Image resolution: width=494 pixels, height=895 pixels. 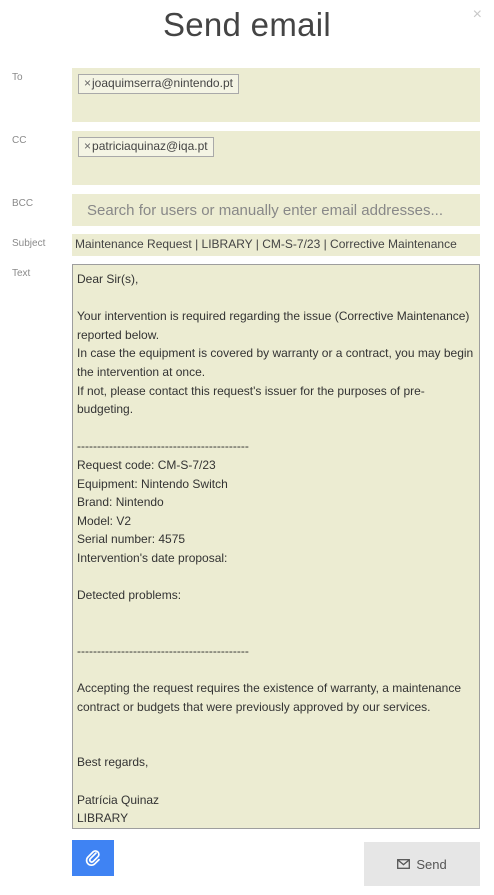 What do you see at coordinates (29, 243) in the screenshot?
I see `subject-label: Subject` at bounding box center [29, 243].